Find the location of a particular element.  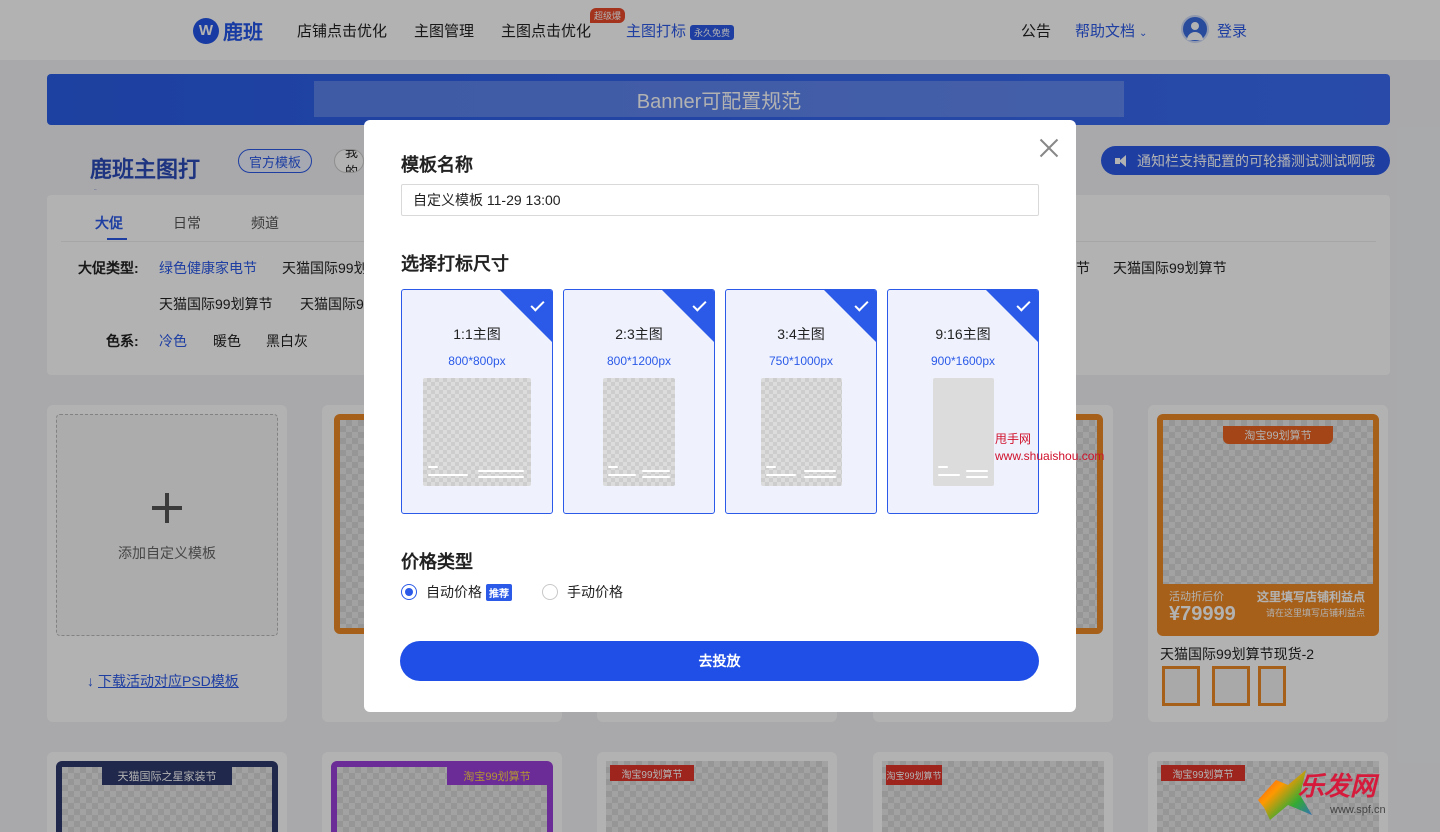

price-auto-option: 自动价格 推荐 is located at coordinates (456, 592).